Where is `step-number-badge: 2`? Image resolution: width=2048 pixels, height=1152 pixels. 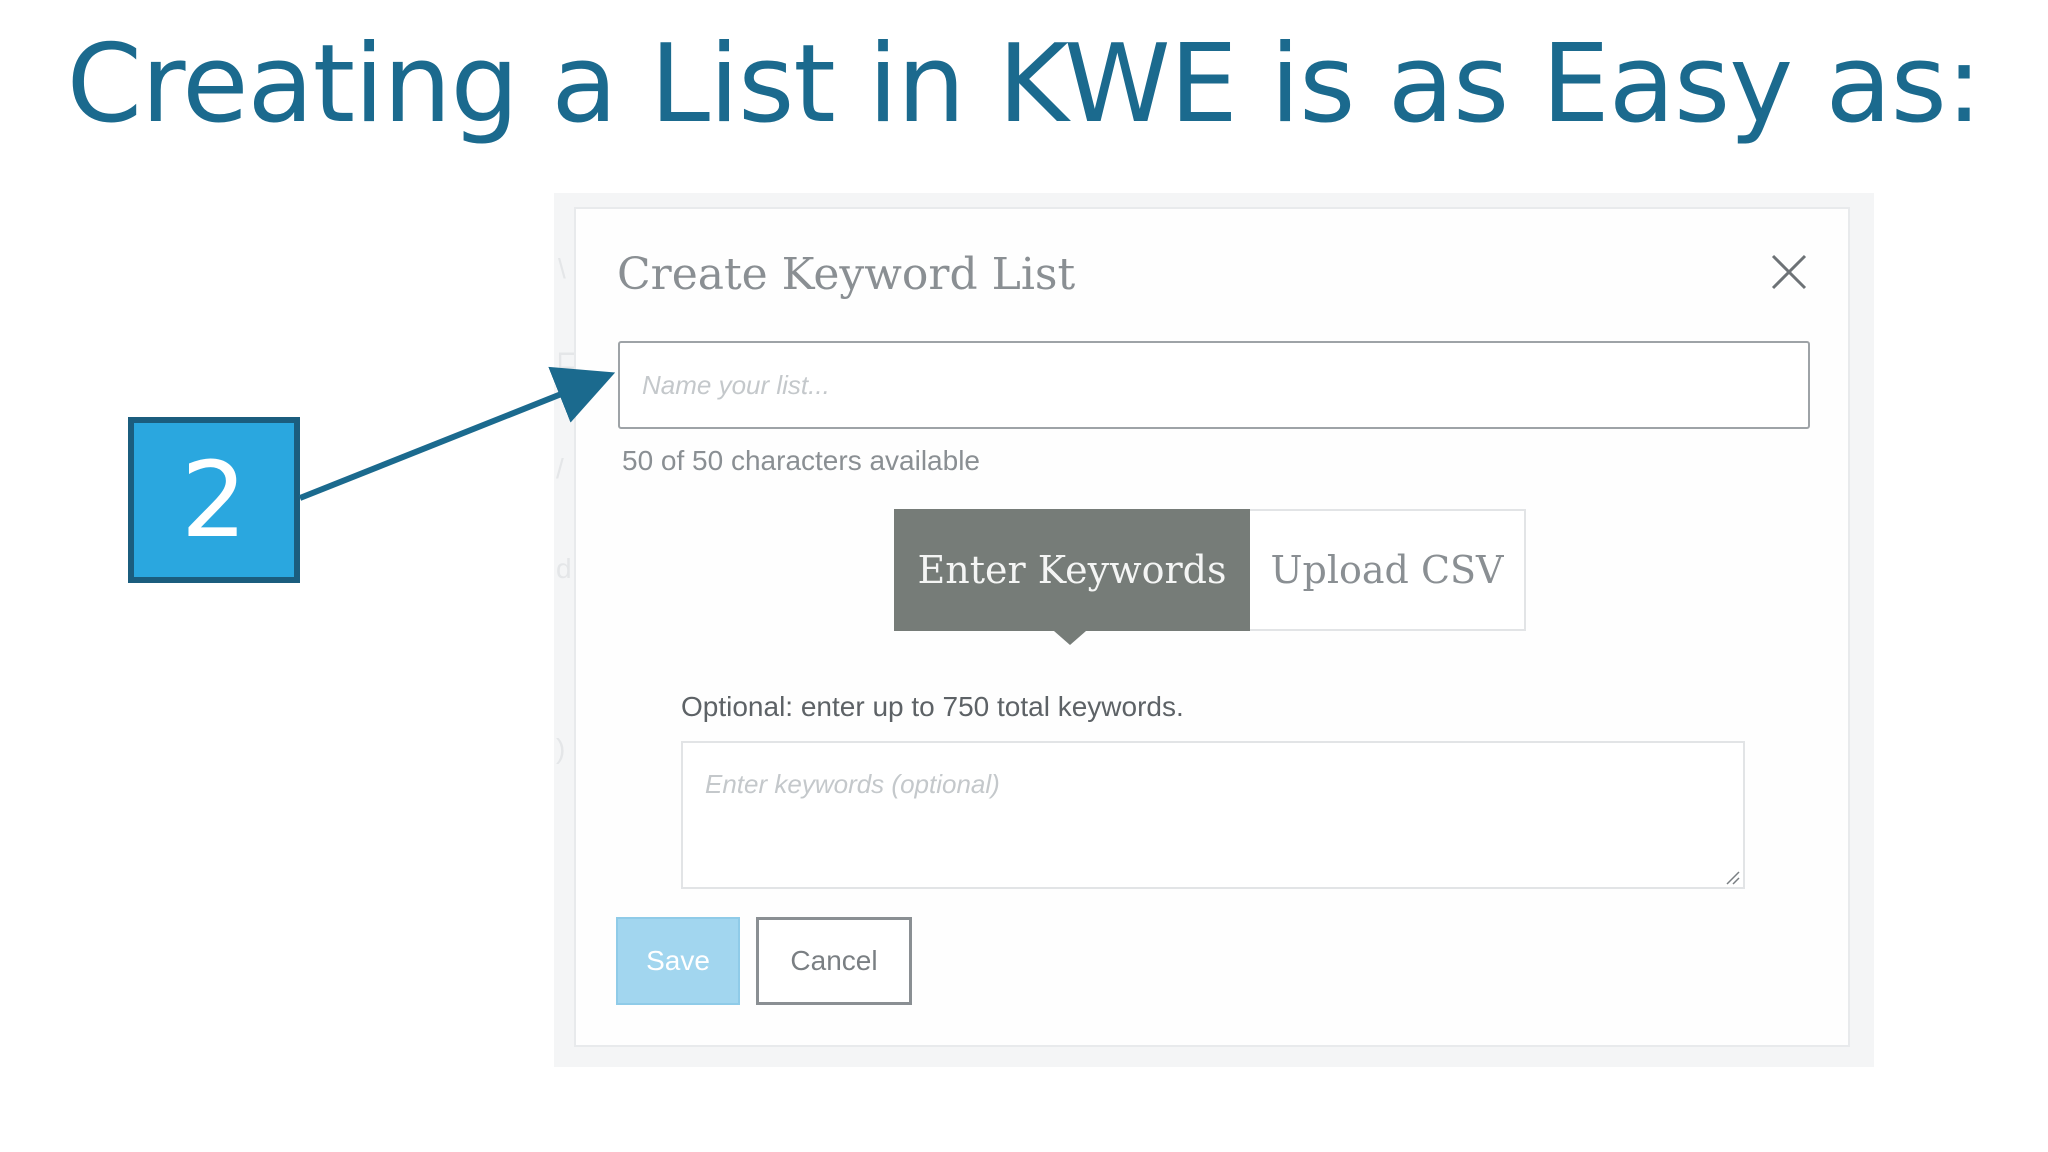
step-number-badge: 2 is located at coordinates (214, 500).